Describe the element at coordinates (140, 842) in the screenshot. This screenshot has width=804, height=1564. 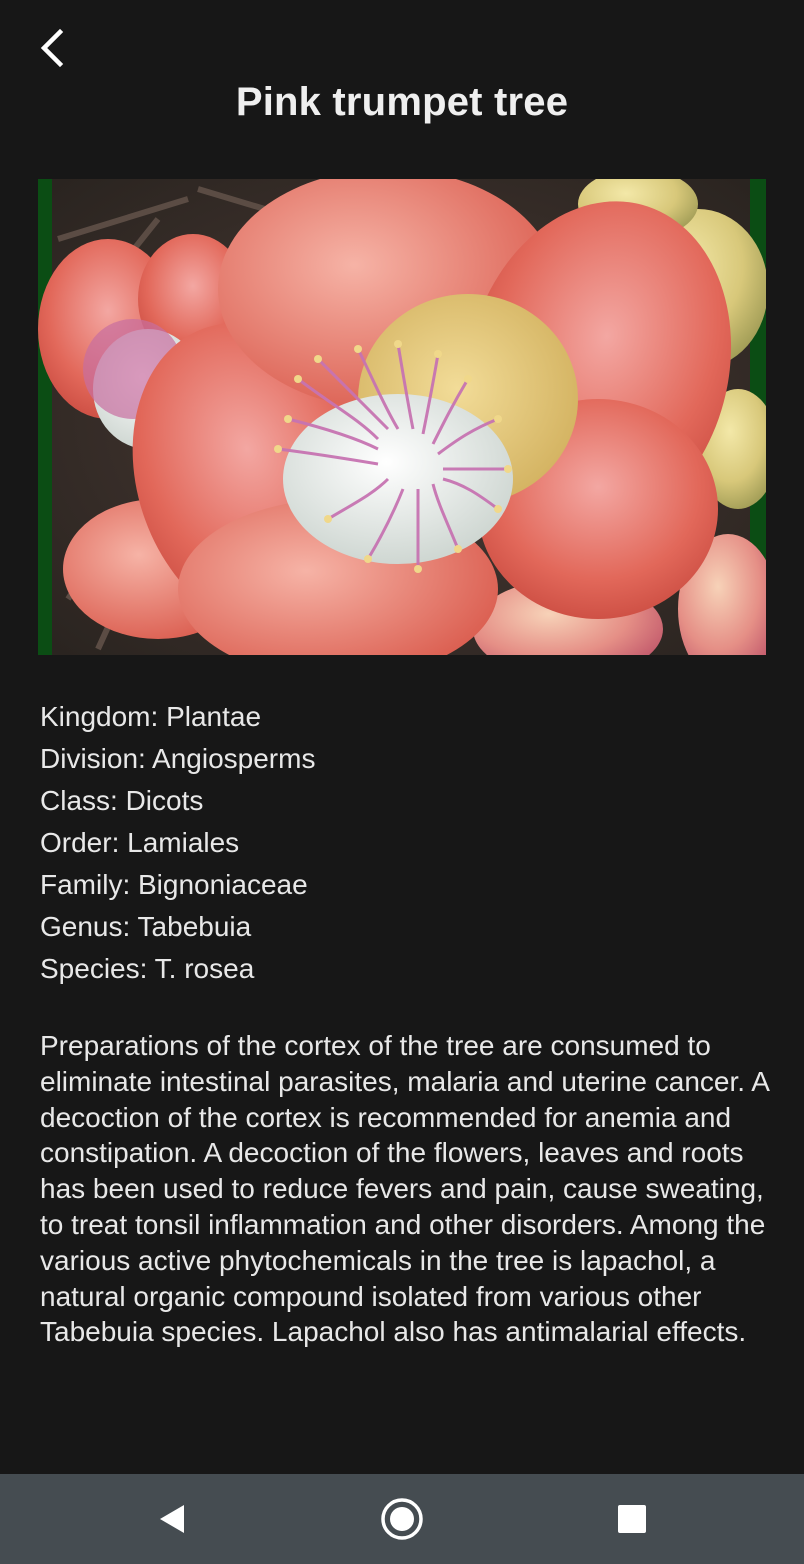
I see `taxonomy-order: Order: Lamiales` at that location.